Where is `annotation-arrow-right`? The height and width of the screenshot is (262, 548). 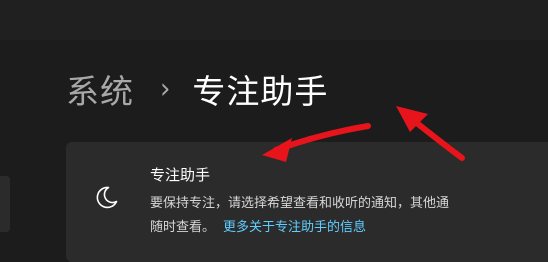 annotation-arrow-right is located at coordinates (430, 133).